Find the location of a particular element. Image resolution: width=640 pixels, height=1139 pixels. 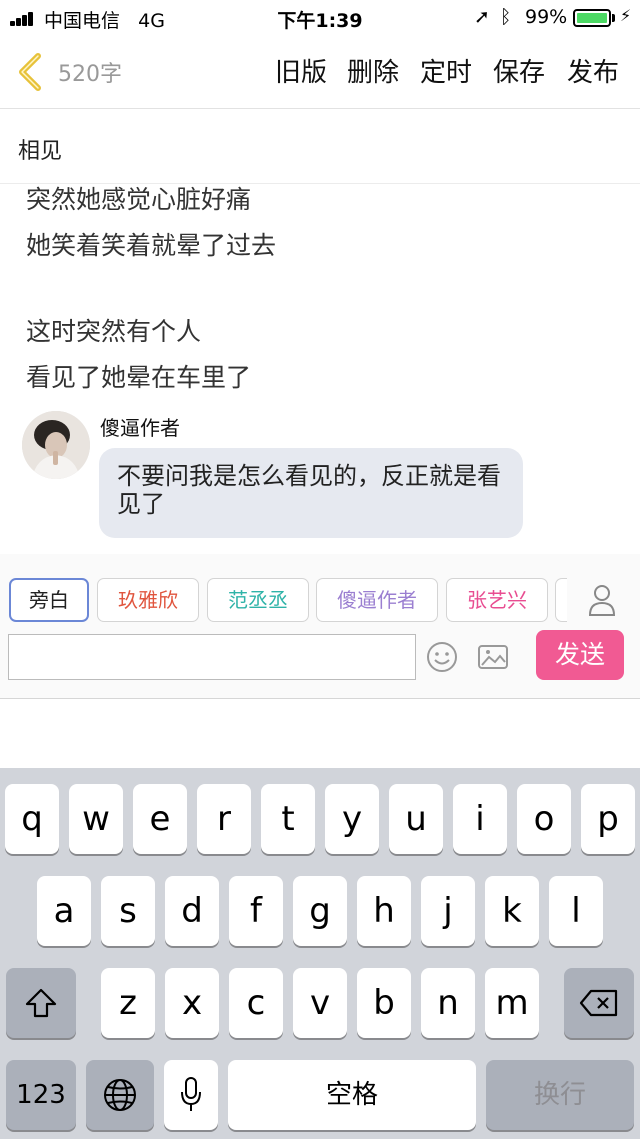

key-u: u is located at coordinates (416, 819).